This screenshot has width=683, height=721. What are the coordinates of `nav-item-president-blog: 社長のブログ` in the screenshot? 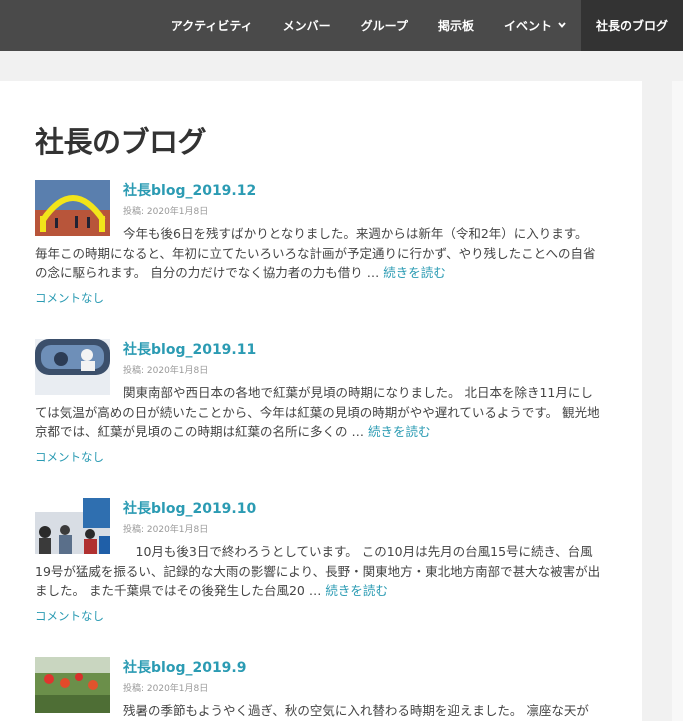 It's located at (631, 25).